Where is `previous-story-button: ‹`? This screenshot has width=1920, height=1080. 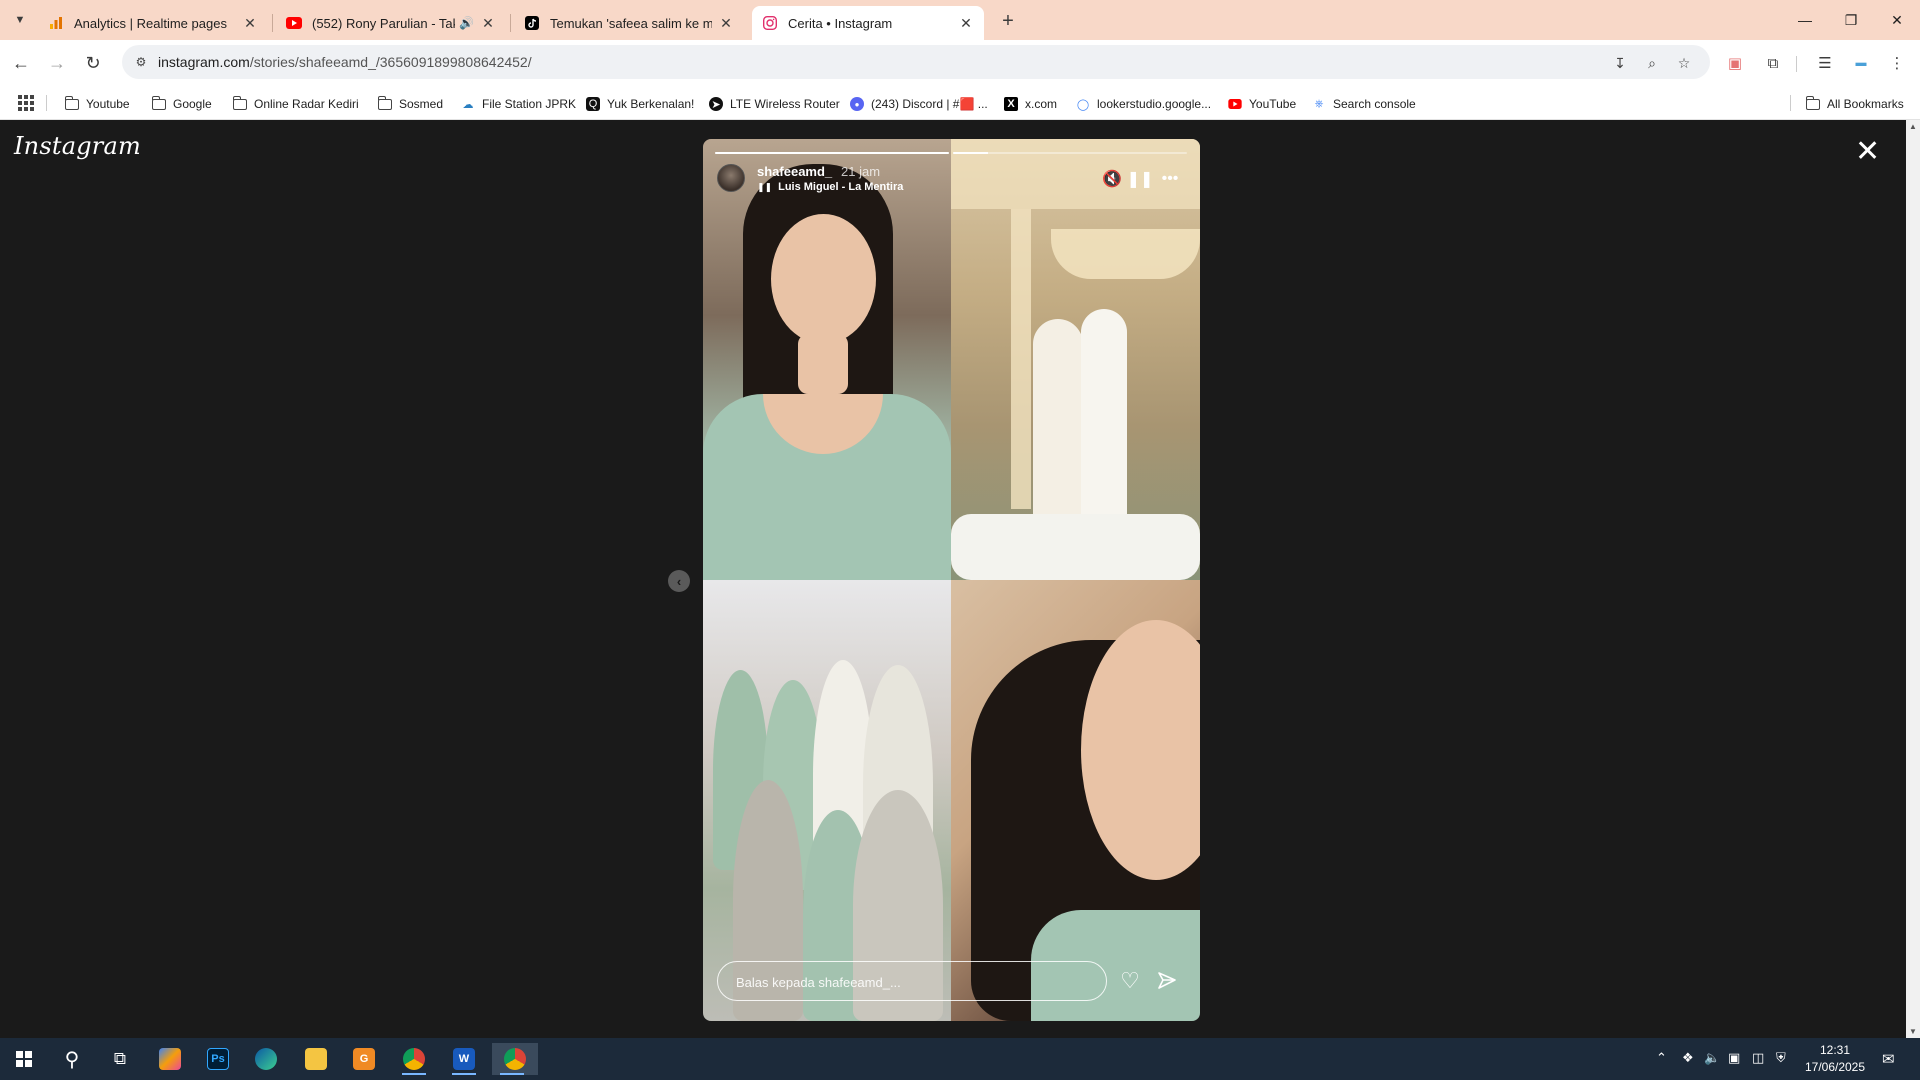
previous-story-button: ‹ is located at coordinates (679, 581).